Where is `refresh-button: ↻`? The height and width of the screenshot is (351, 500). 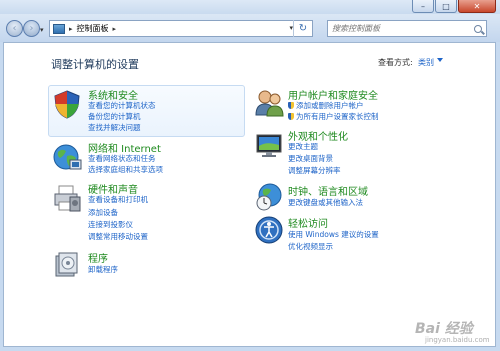 refresh-button: ↻ is located at coordinates (302, 28).